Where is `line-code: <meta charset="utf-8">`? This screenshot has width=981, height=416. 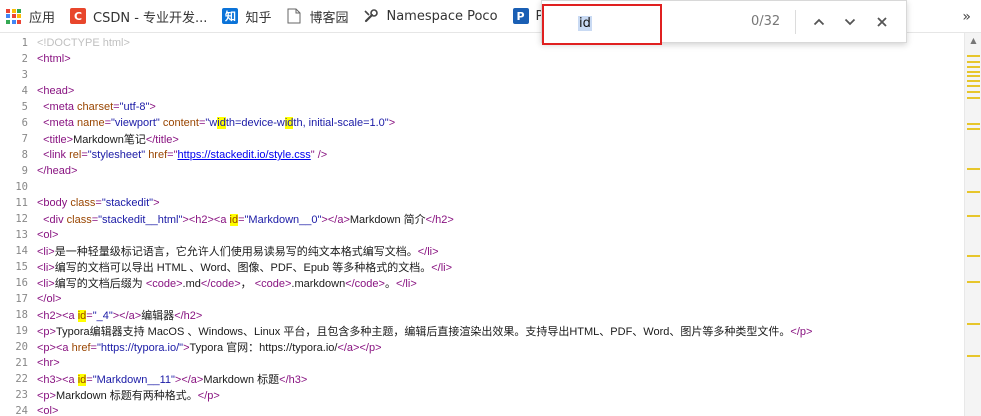
line-code: <meta charset="utf-8"> is located at coordinates (93, 107).